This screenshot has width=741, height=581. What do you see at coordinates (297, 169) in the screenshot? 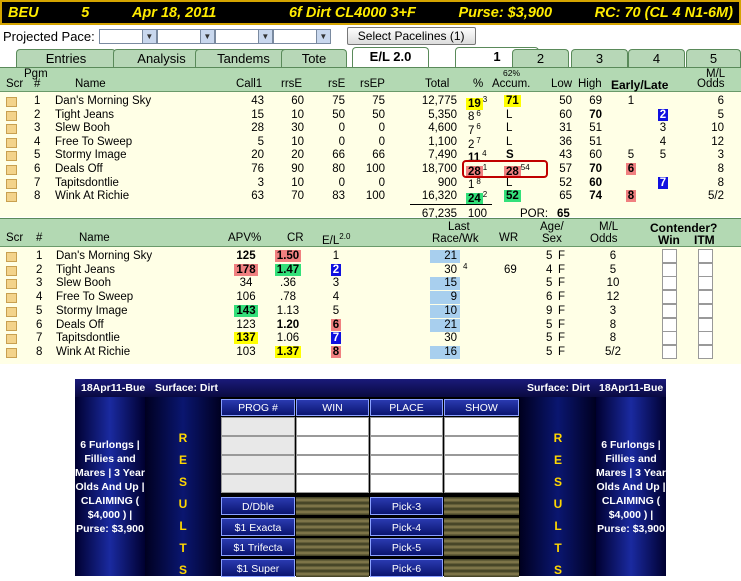
I see `rrse-value: 90` at bounding box center [297, 169].